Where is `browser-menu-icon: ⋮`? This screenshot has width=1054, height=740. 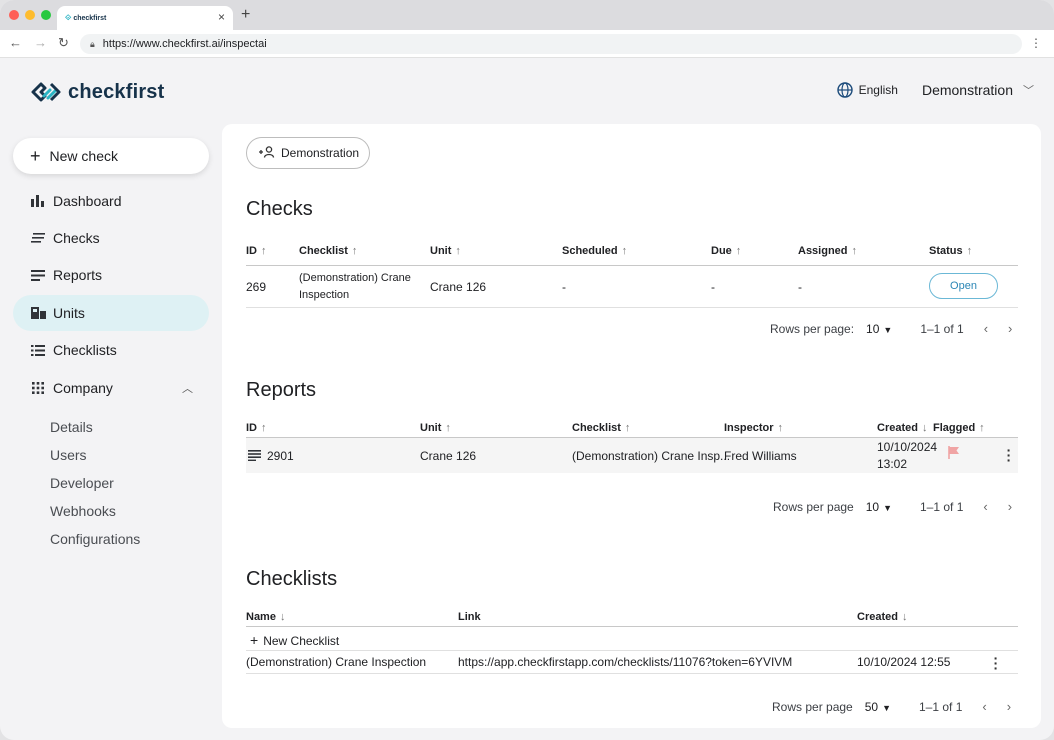
browser-menu-icon: ⋮ is located at coordinates (1036, 43).